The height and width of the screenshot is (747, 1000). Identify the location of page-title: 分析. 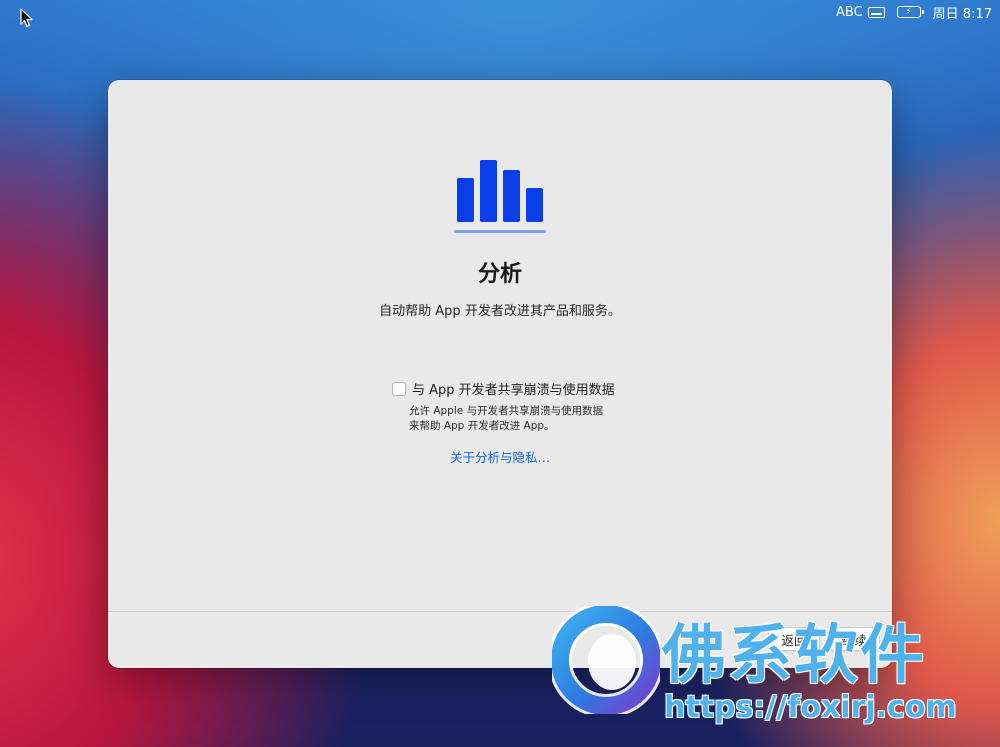
(499, 274).